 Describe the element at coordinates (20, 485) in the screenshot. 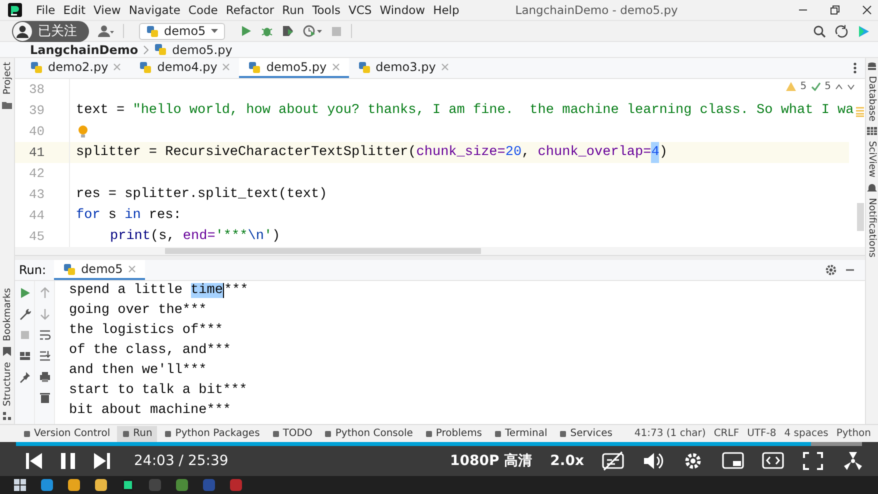

I see `start-icon` at that location.